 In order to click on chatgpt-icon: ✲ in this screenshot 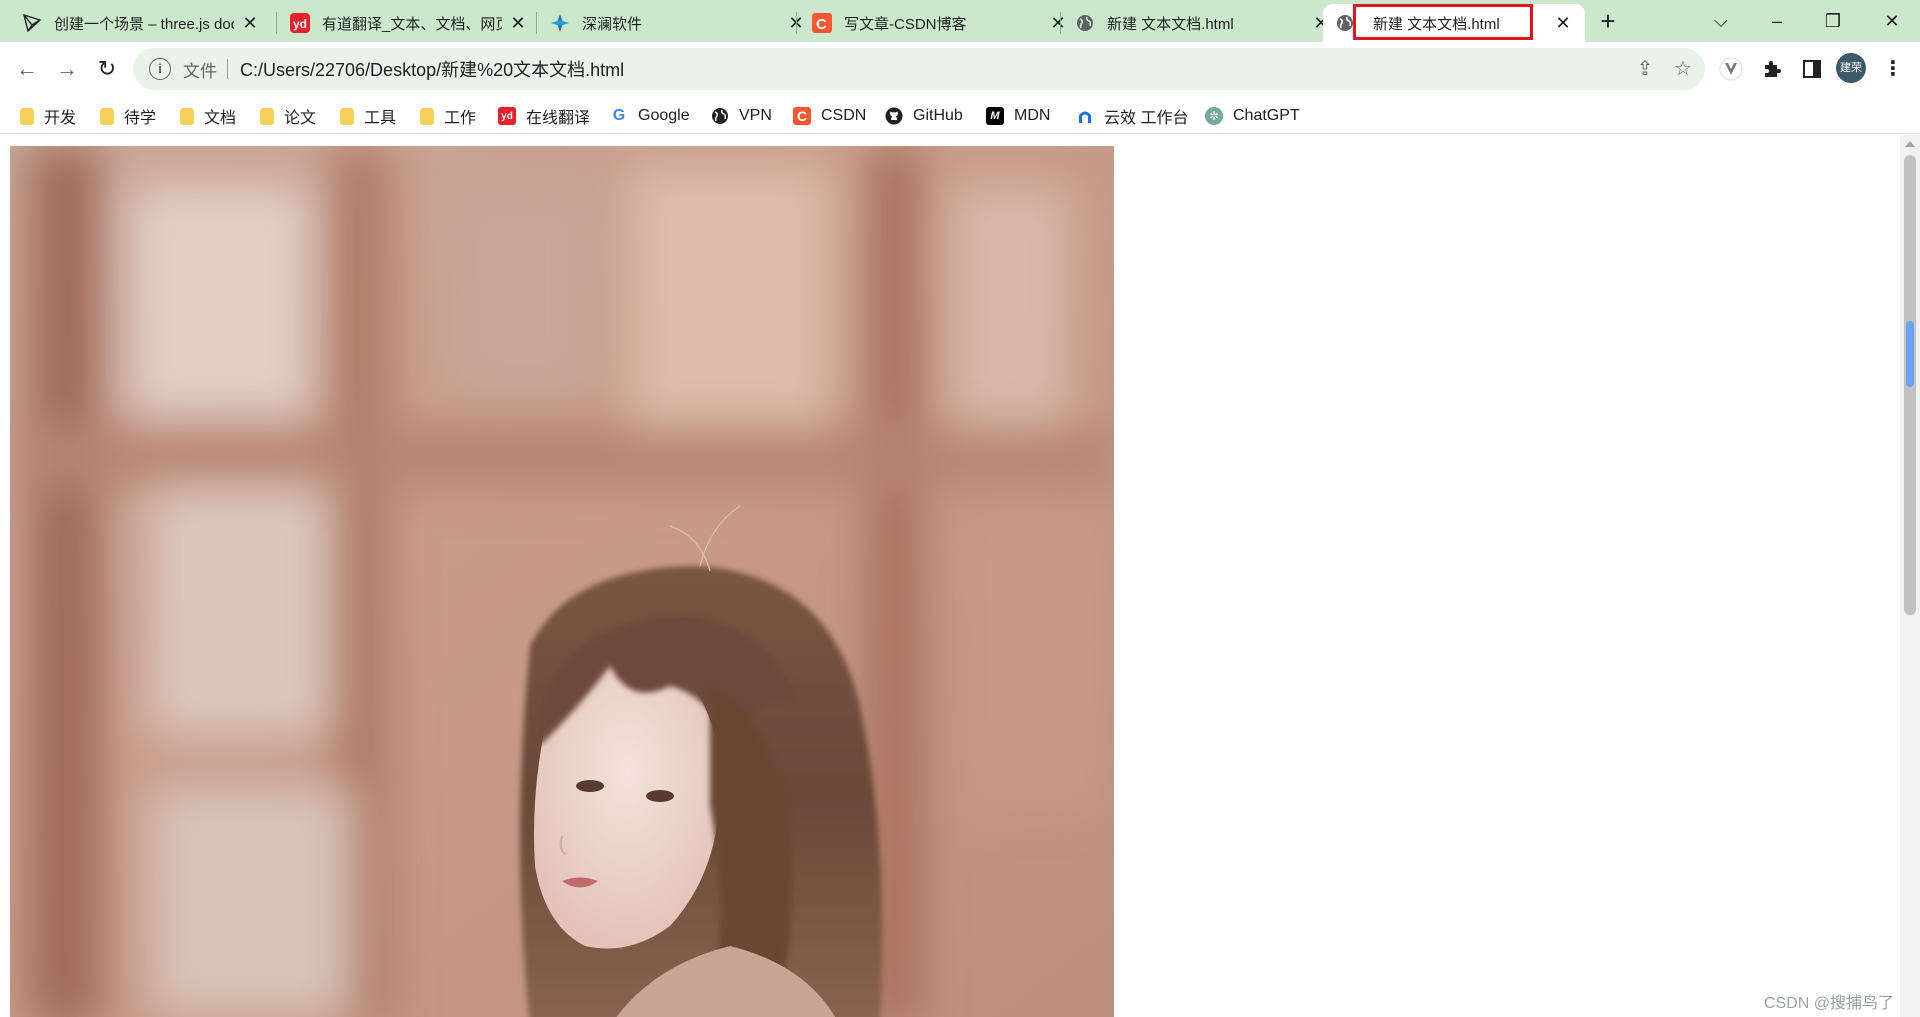, I will do `click(1214, 116)`.